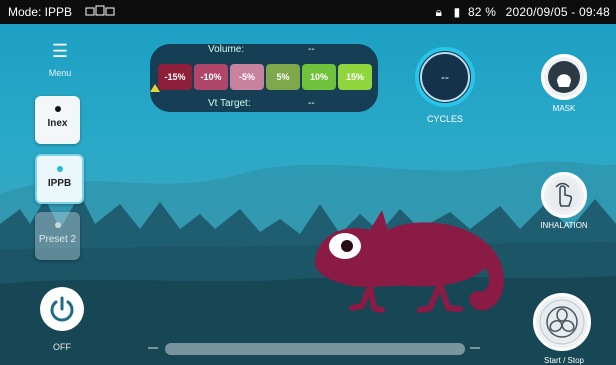 This screenshot has width=616, height=365. I want to click on status-right: 🔒︎ ▮ 82 % 2020/09/05 - 09:48, so click(522, 12).